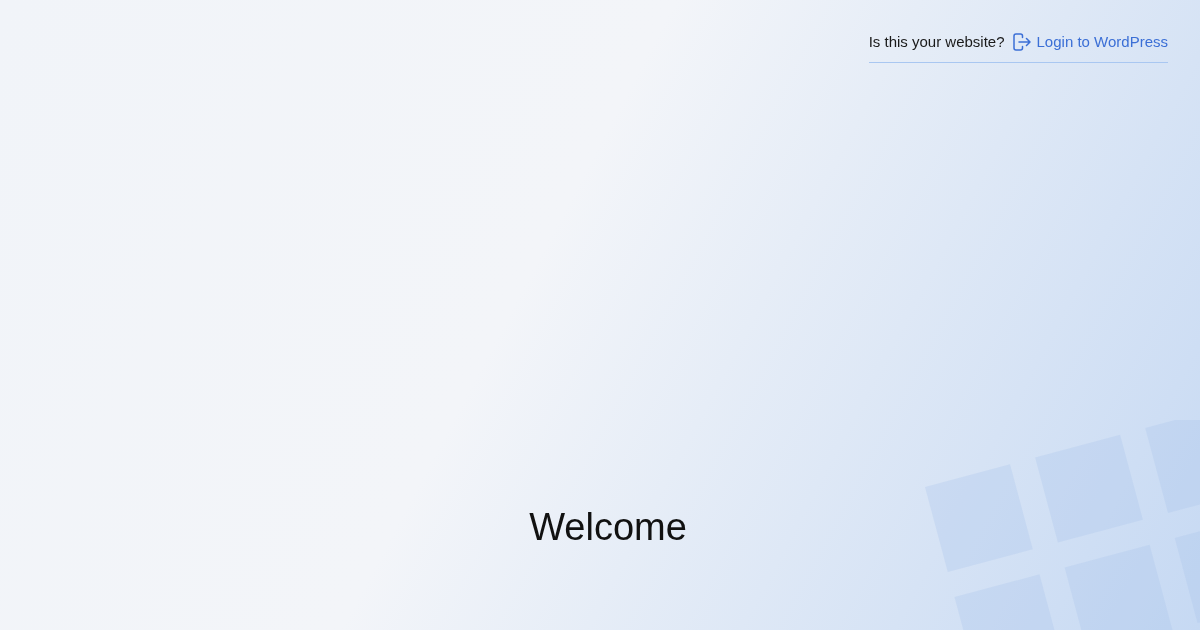 The width and height of the screenshot is (1200, 630). I want to click on website-question: Is this your website?, so click(936, 42).